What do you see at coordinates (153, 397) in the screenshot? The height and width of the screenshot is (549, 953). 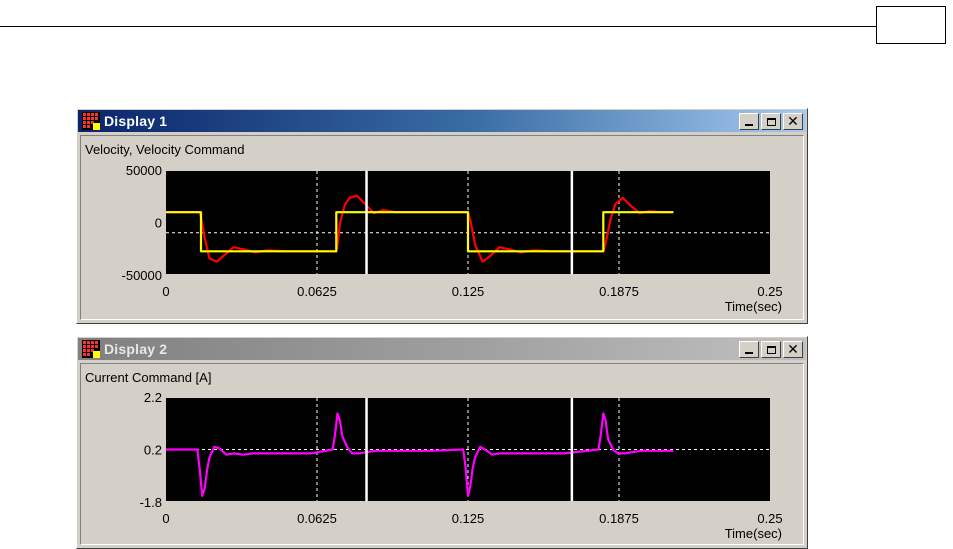 I see `y-tick-label: 2.2` at bounding box center [153, 397].